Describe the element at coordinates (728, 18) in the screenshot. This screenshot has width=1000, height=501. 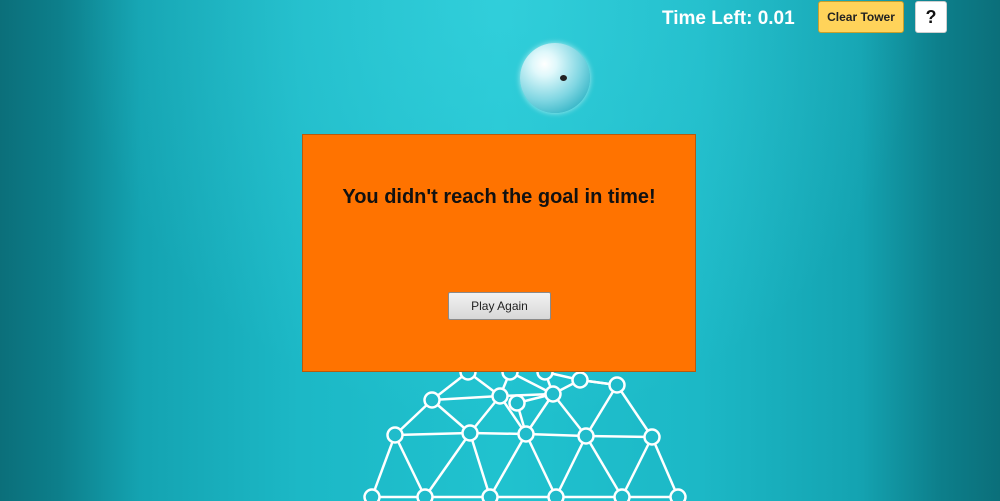
I see `time-left-display: Time Left: 0.01` at that location.